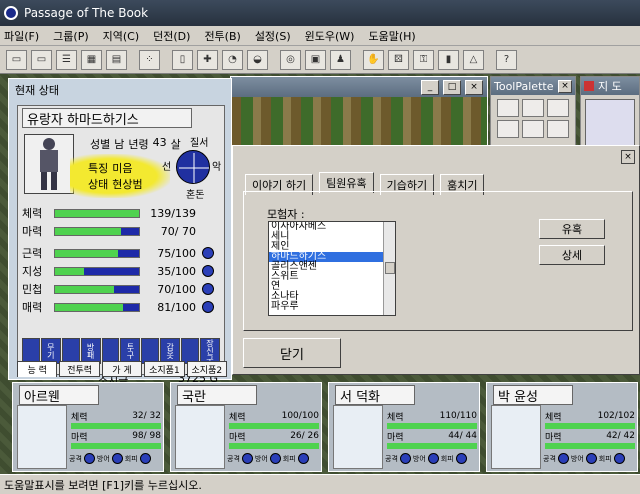 This screenshot has width=640, height=494. Describe the element at coordinates (423, 59) in the screenshot. I see `key-icon: ⚿` at that location.